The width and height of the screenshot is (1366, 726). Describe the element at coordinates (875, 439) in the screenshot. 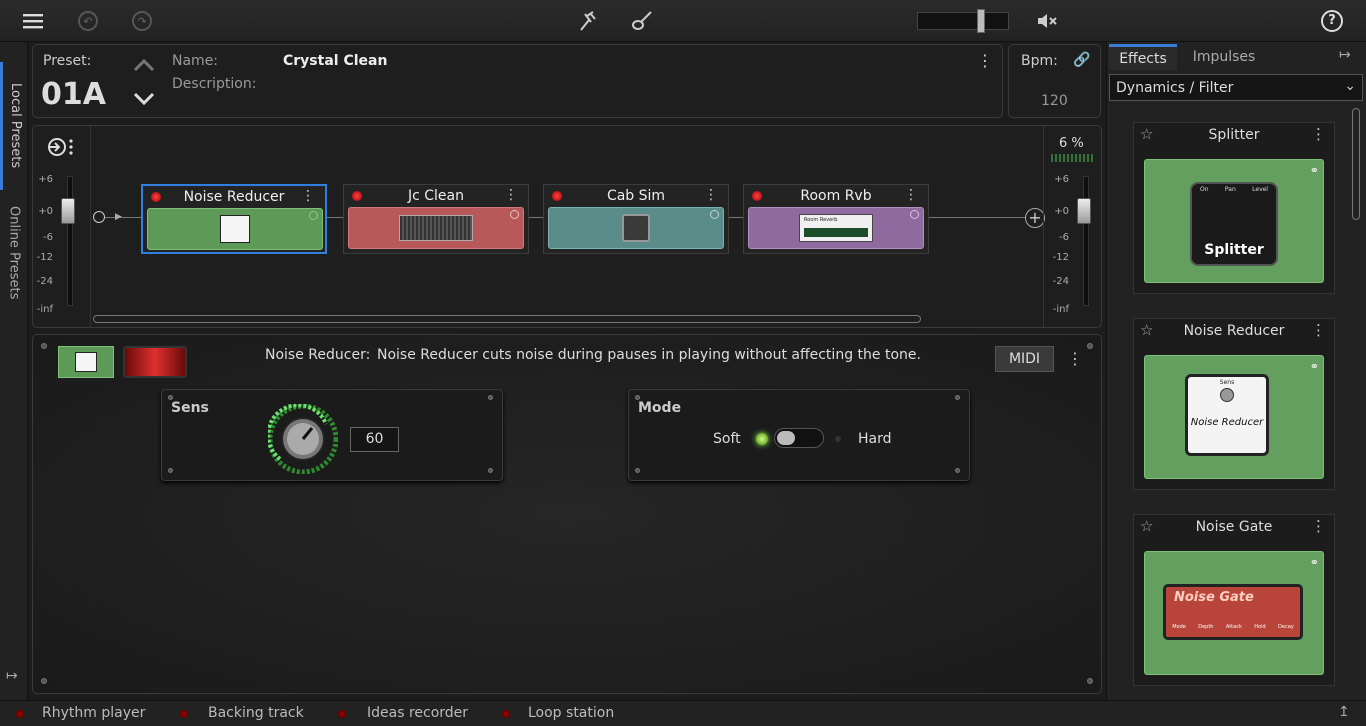

I see `mode-hard-label: Hard` at that location.